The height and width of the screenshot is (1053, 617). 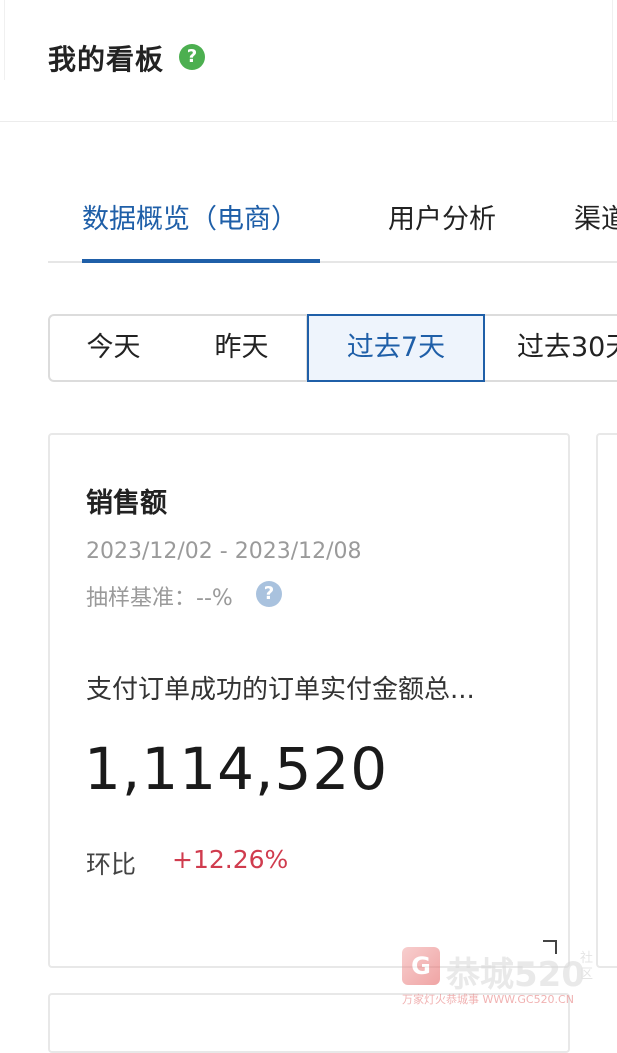 What do you see at coordinates (606, 700) in the screenshot?
I see `next-metric-card` at bounding box center [606, 700].